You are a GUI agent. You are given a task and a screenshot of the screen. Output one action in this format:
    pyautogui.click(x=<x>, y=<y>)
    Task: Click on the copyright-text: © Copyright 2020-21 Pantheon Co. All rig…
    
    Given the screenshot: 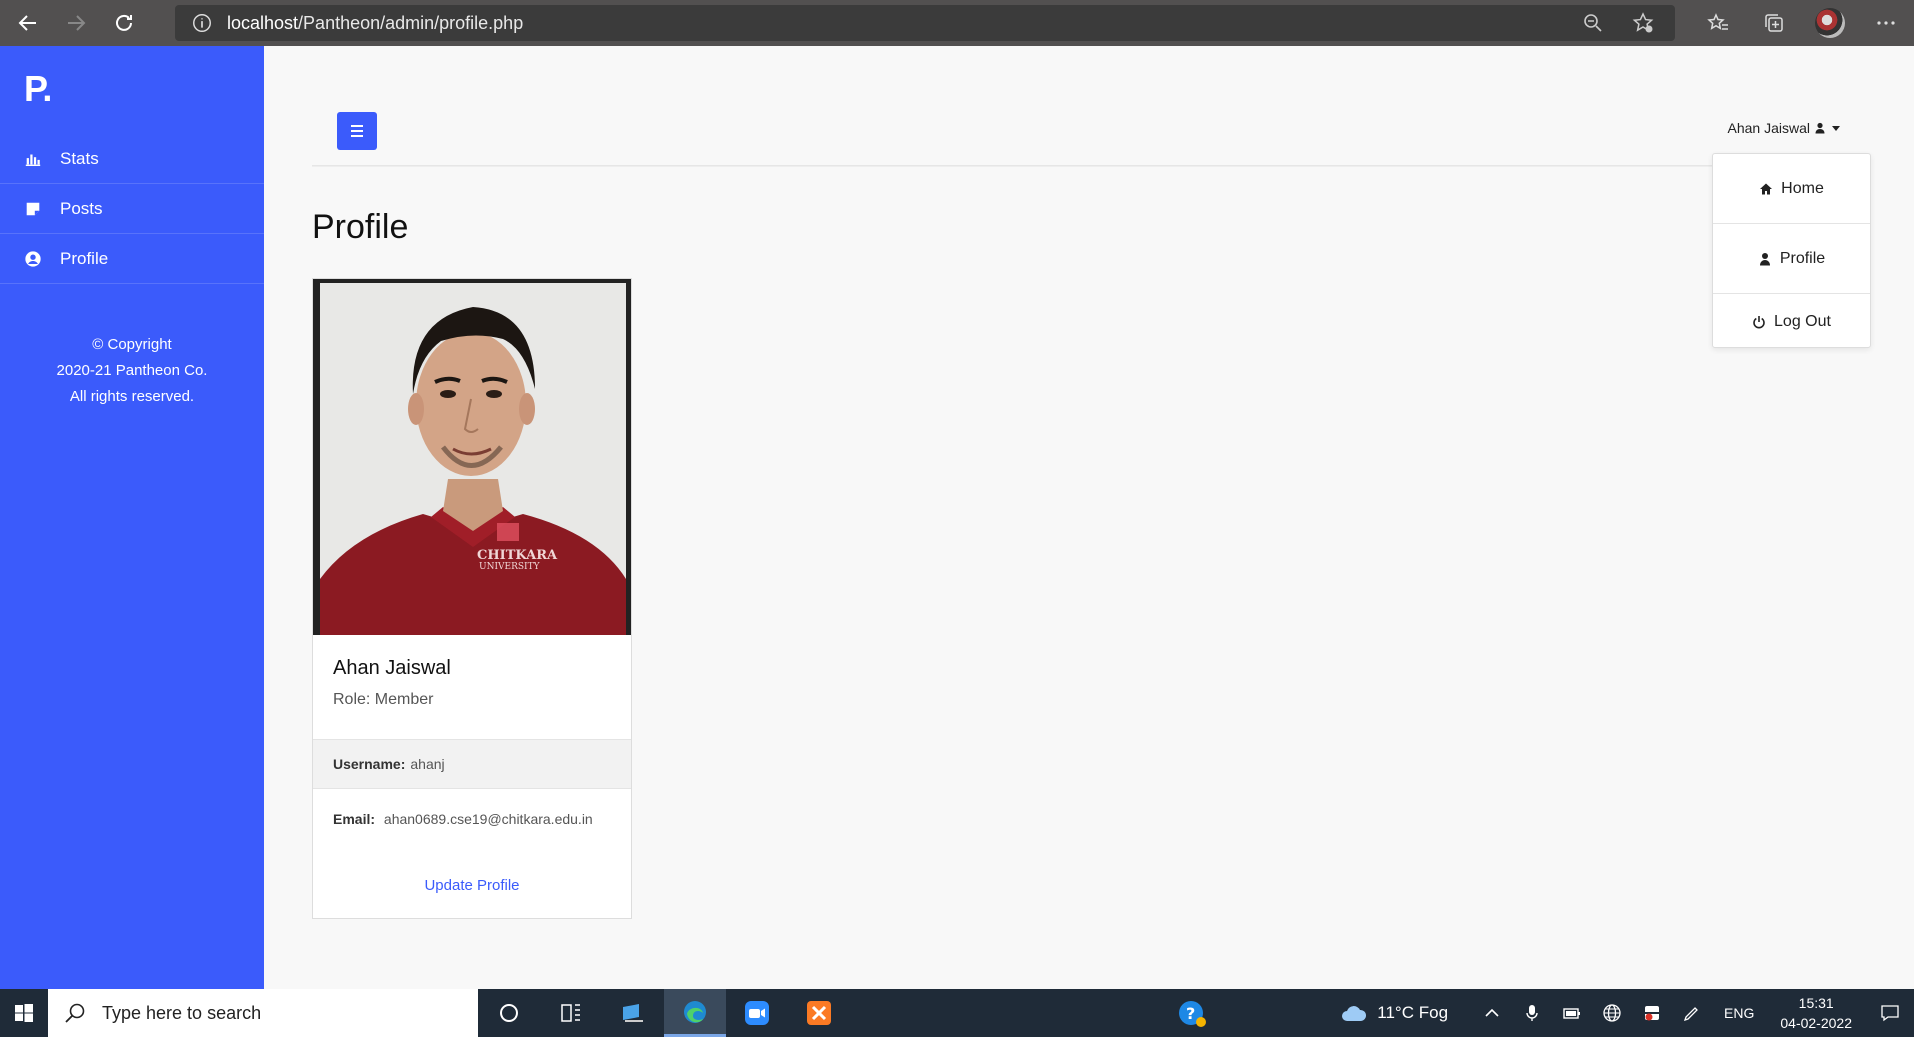 What is the action you would take?
    pyautogui.click(x=132, y=371)
    